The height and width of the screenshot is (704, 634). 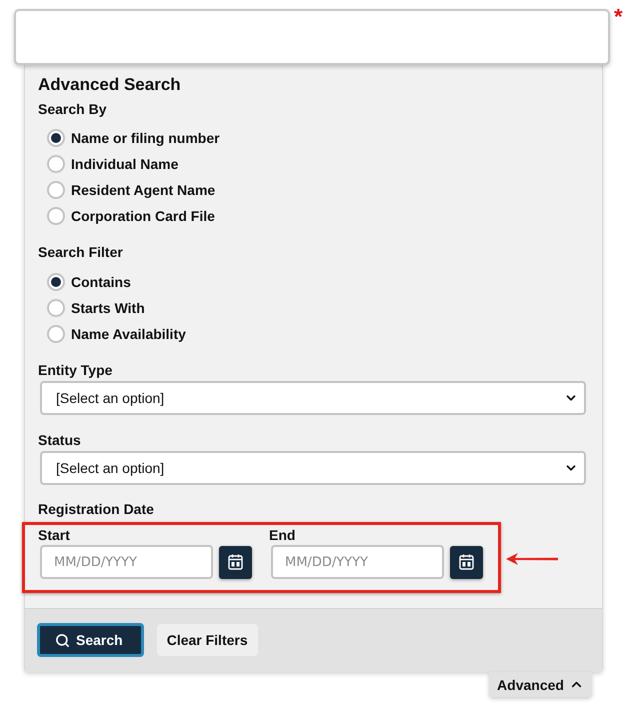 What do you see at coordinates (618, 17) in the screenshot?
I see `required-mark: *` at bounding box center [618, 17].